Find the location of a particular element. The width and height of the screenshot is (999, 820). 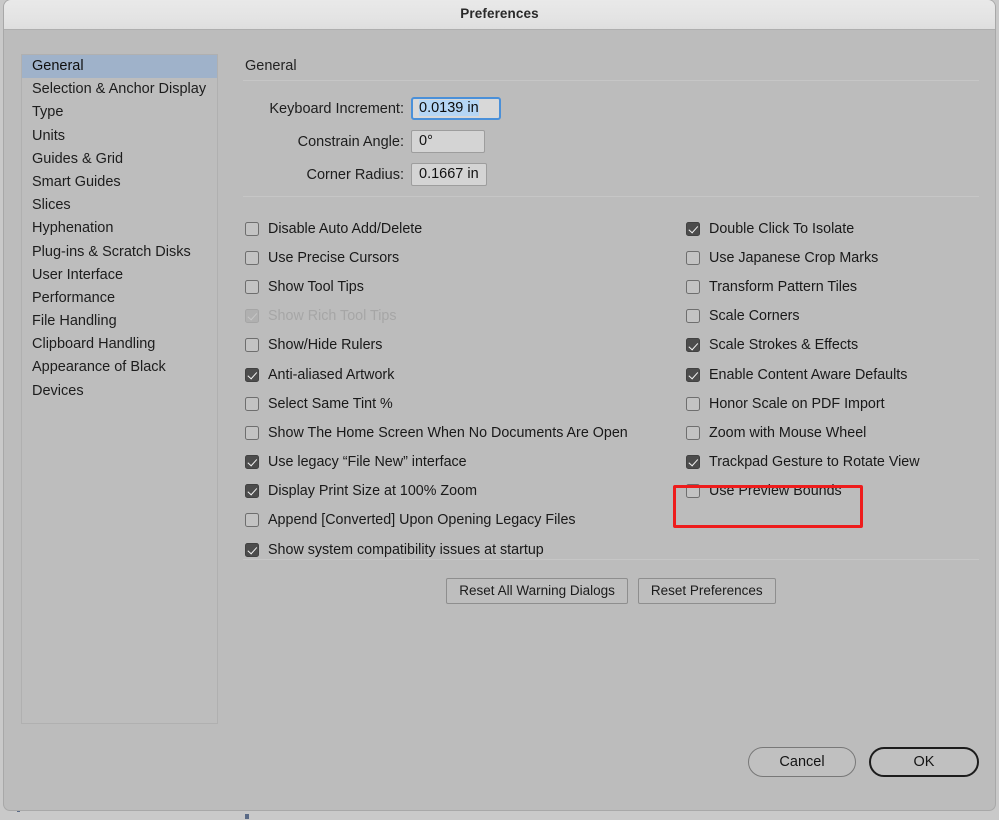

checkbox-row-enable-content-aware-defaults: Enable Content Aware Defaults is located at coordinates (836, 374).